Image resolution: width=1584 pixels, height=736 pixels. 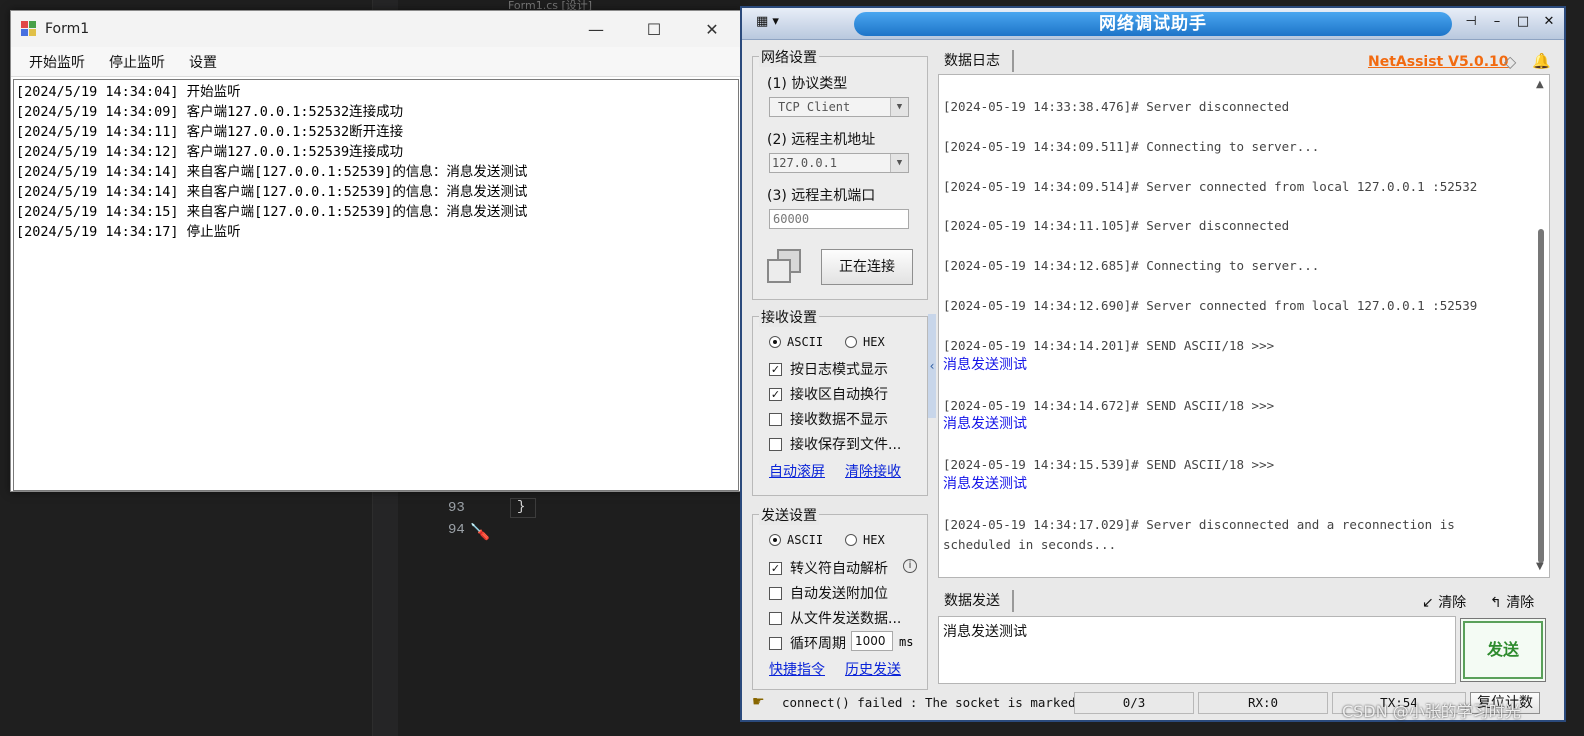 What do you see at coordinates (1153, 24) in the screenshot?
I see `netassist-titlebar: ▦ ▾ 网络调试助手 ⊣ – □ ✕` at bounding box center [1153, 24].